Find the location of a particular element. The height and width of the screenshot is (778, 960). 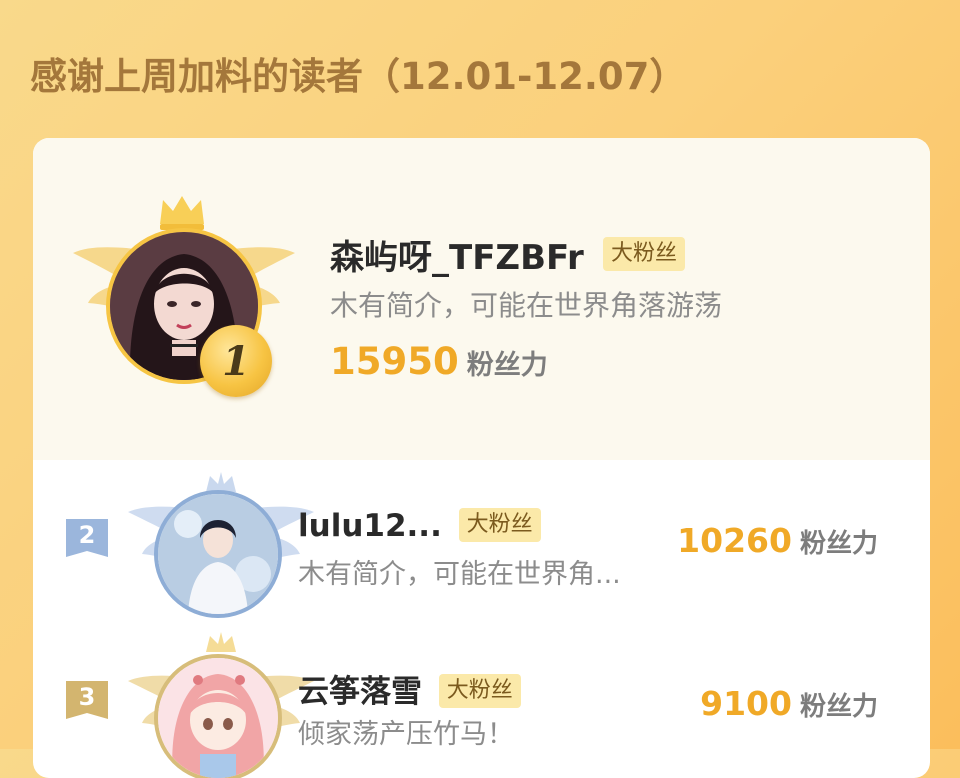

avatar-boy-icon is located at coordinates (218, 554).